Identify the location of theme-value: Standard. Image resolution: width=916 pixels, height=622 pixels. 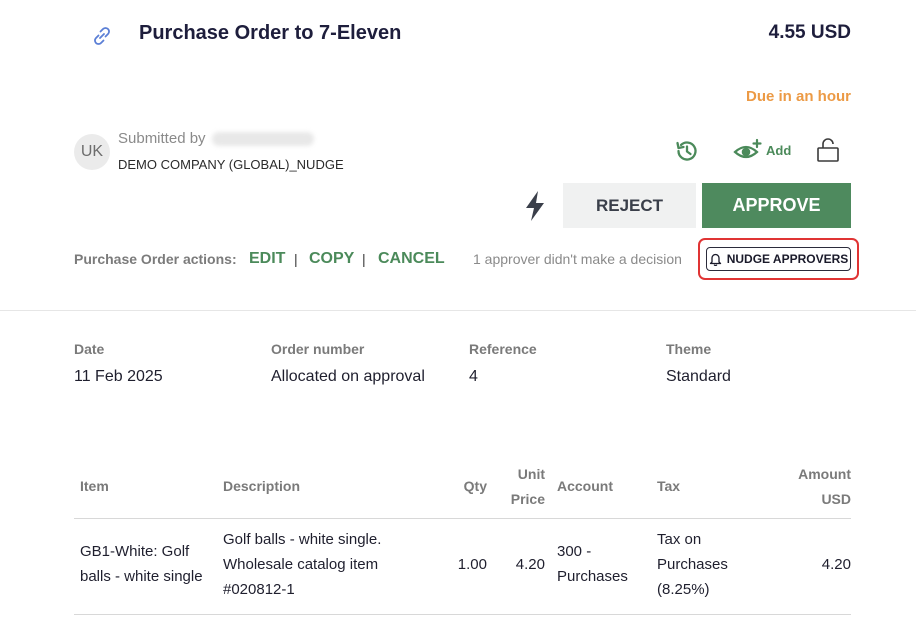
(698, 376).